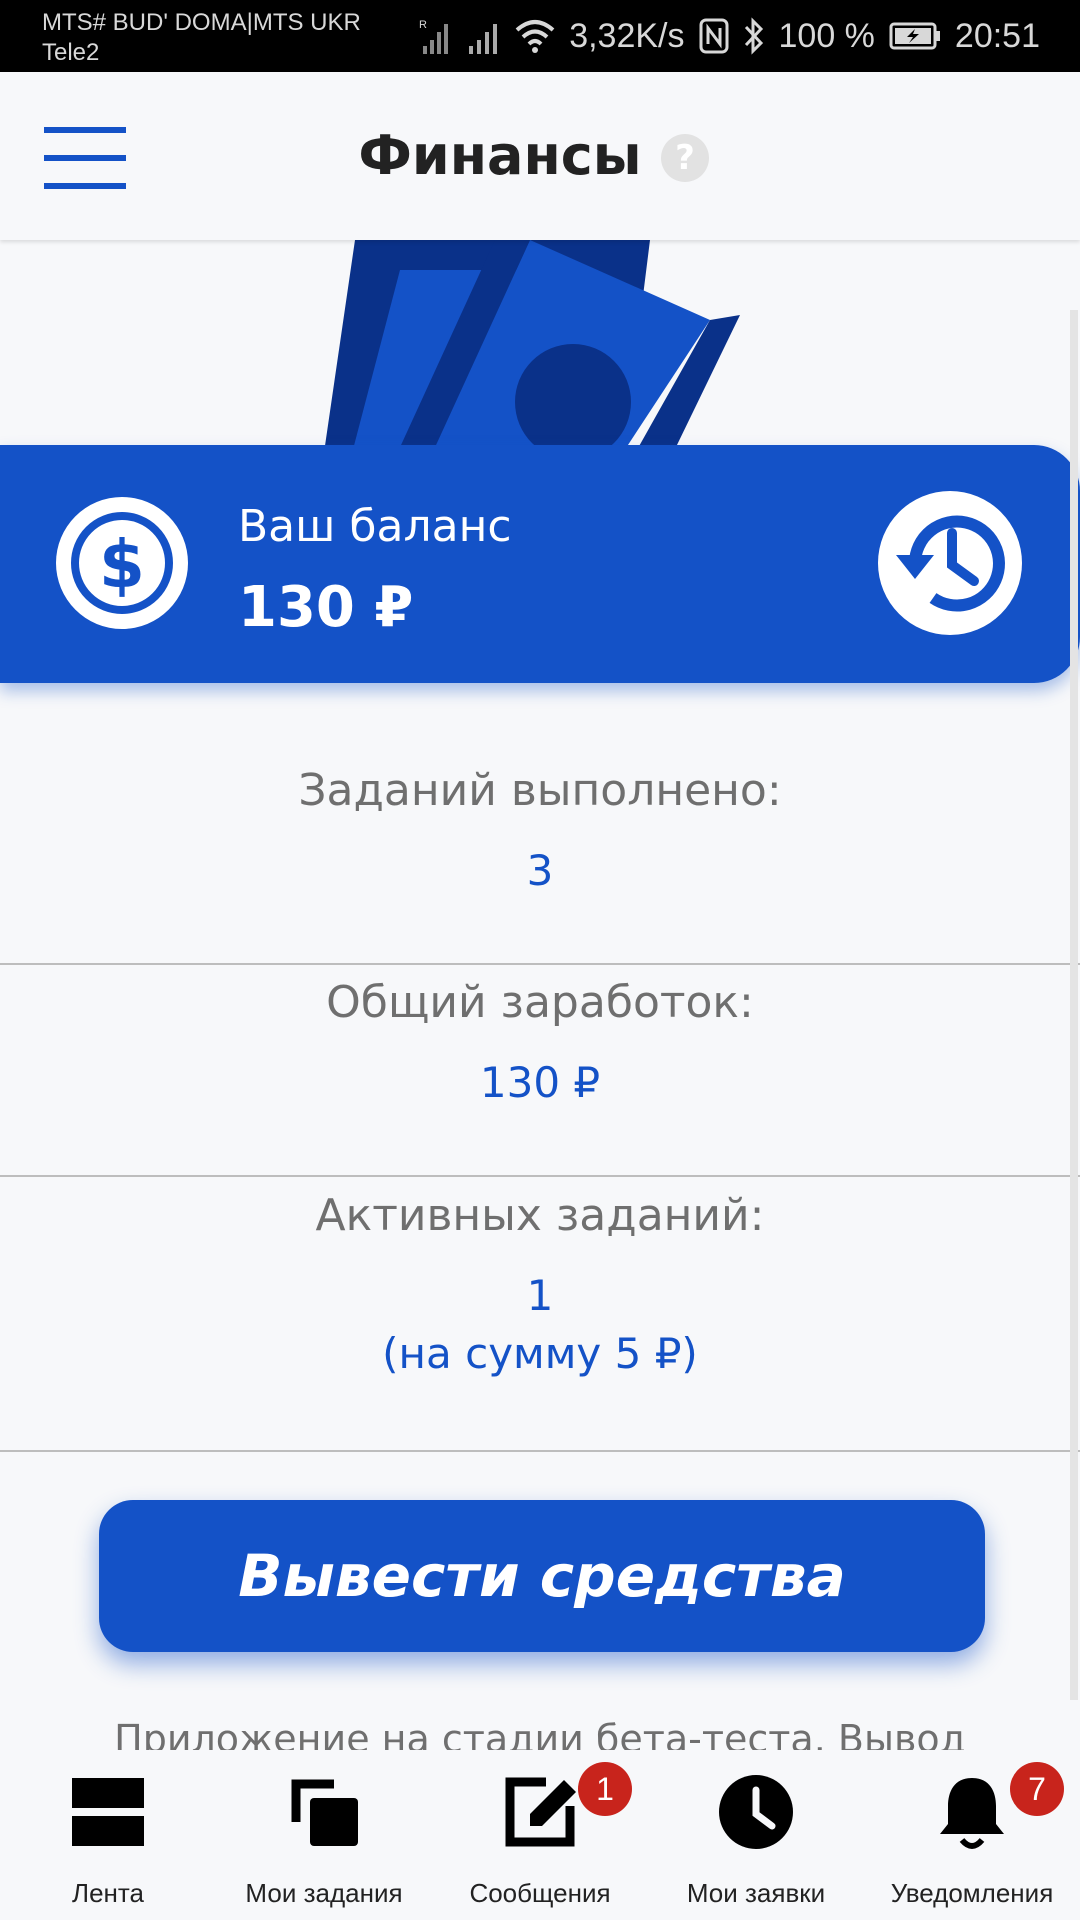 This screenshot has width=1080, height=1920. I want to click on stat-value: 1 (на сумму 5 ₽), so click(540, 1325).